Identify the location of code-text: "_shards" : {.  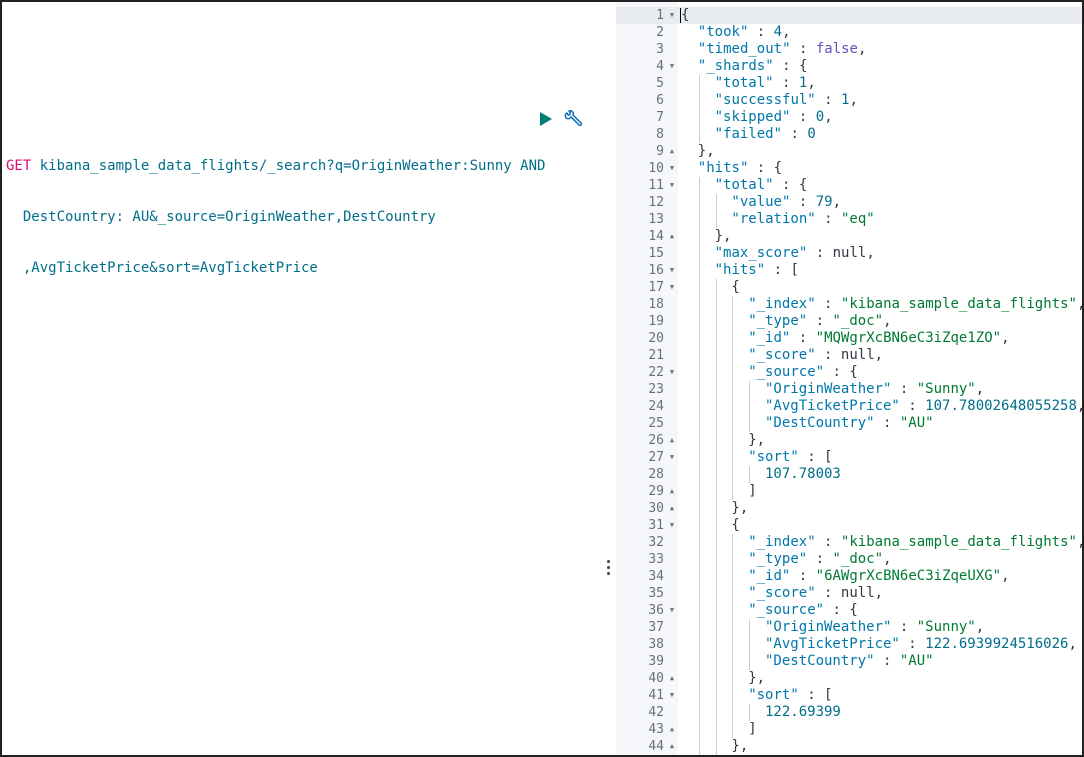
(753, 66).